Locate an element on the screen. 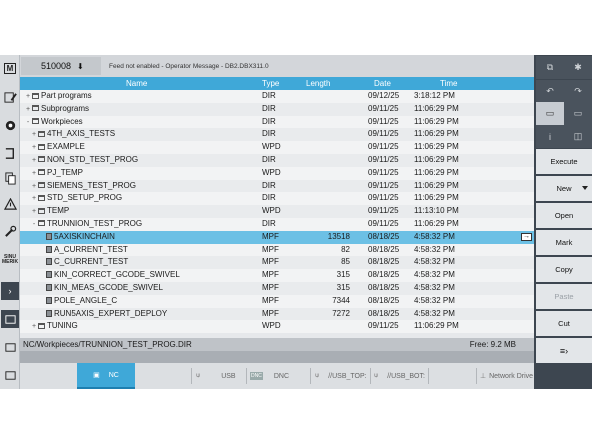 This screenshot has height=444, width=592. program-button is located at coordinates (10, 153).